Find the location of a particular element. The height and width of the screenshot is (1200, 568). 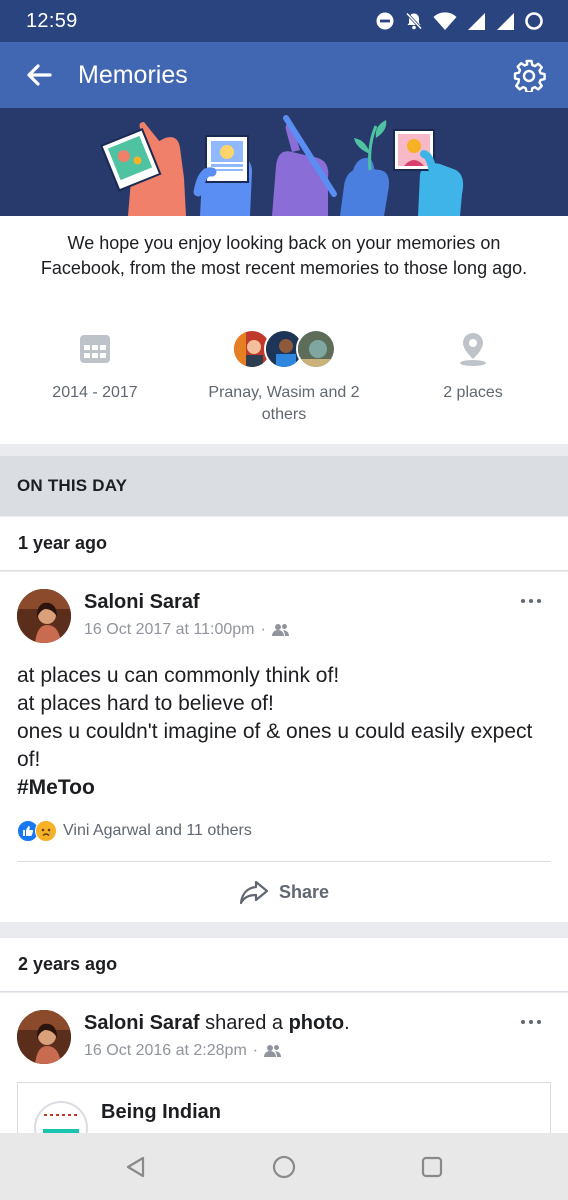

location-pin-icon is located at coordinates (473, 349).